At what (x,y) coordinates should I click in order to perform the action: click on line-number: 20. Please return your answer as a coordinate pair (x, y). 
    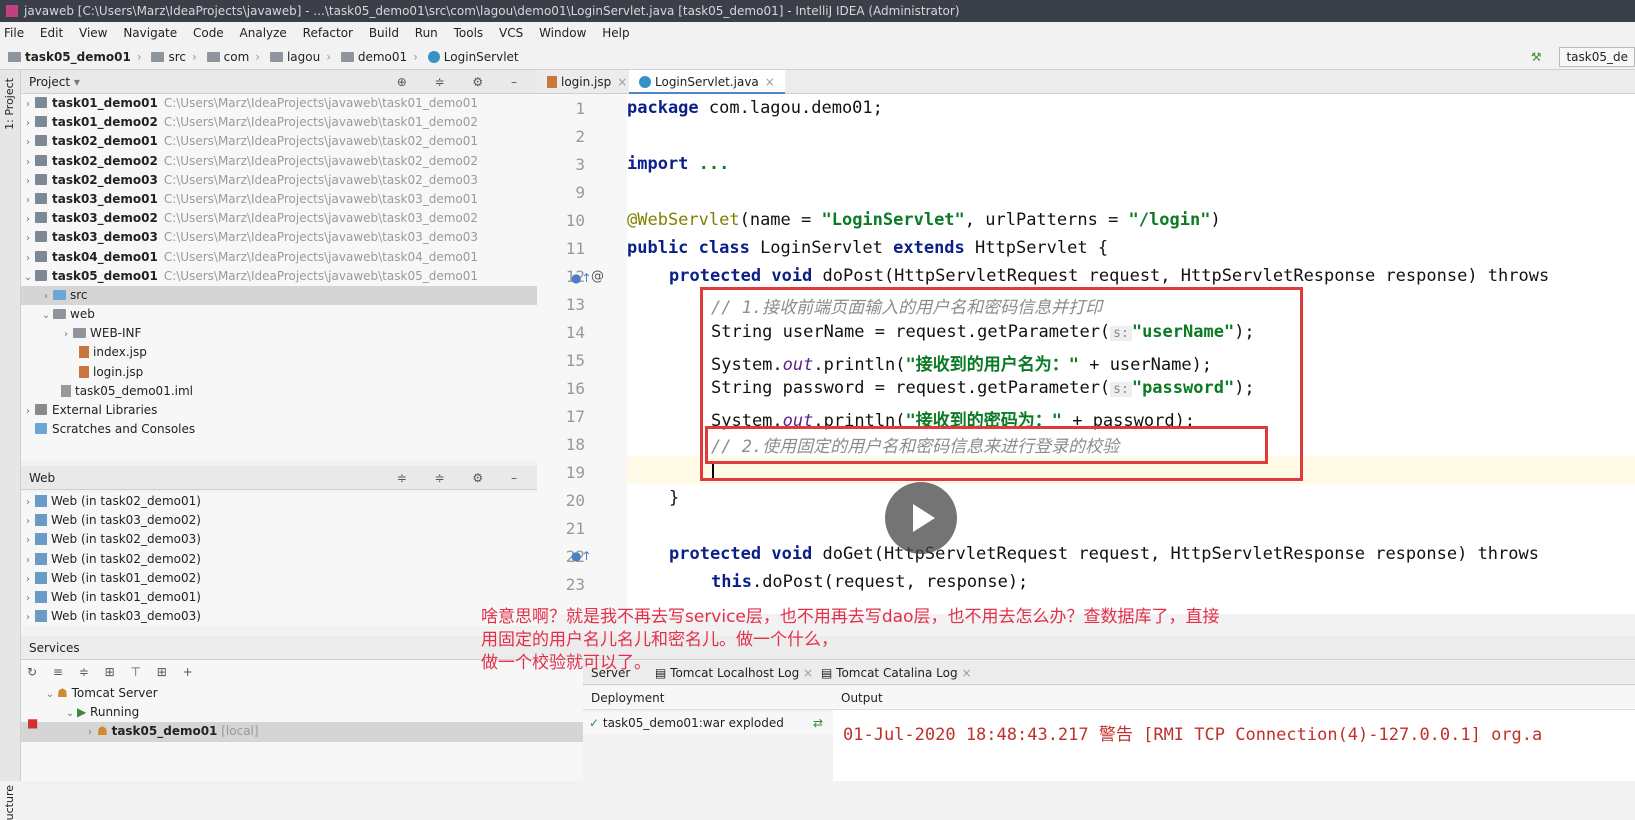
    Looking at the image, I should click on (575, 500).